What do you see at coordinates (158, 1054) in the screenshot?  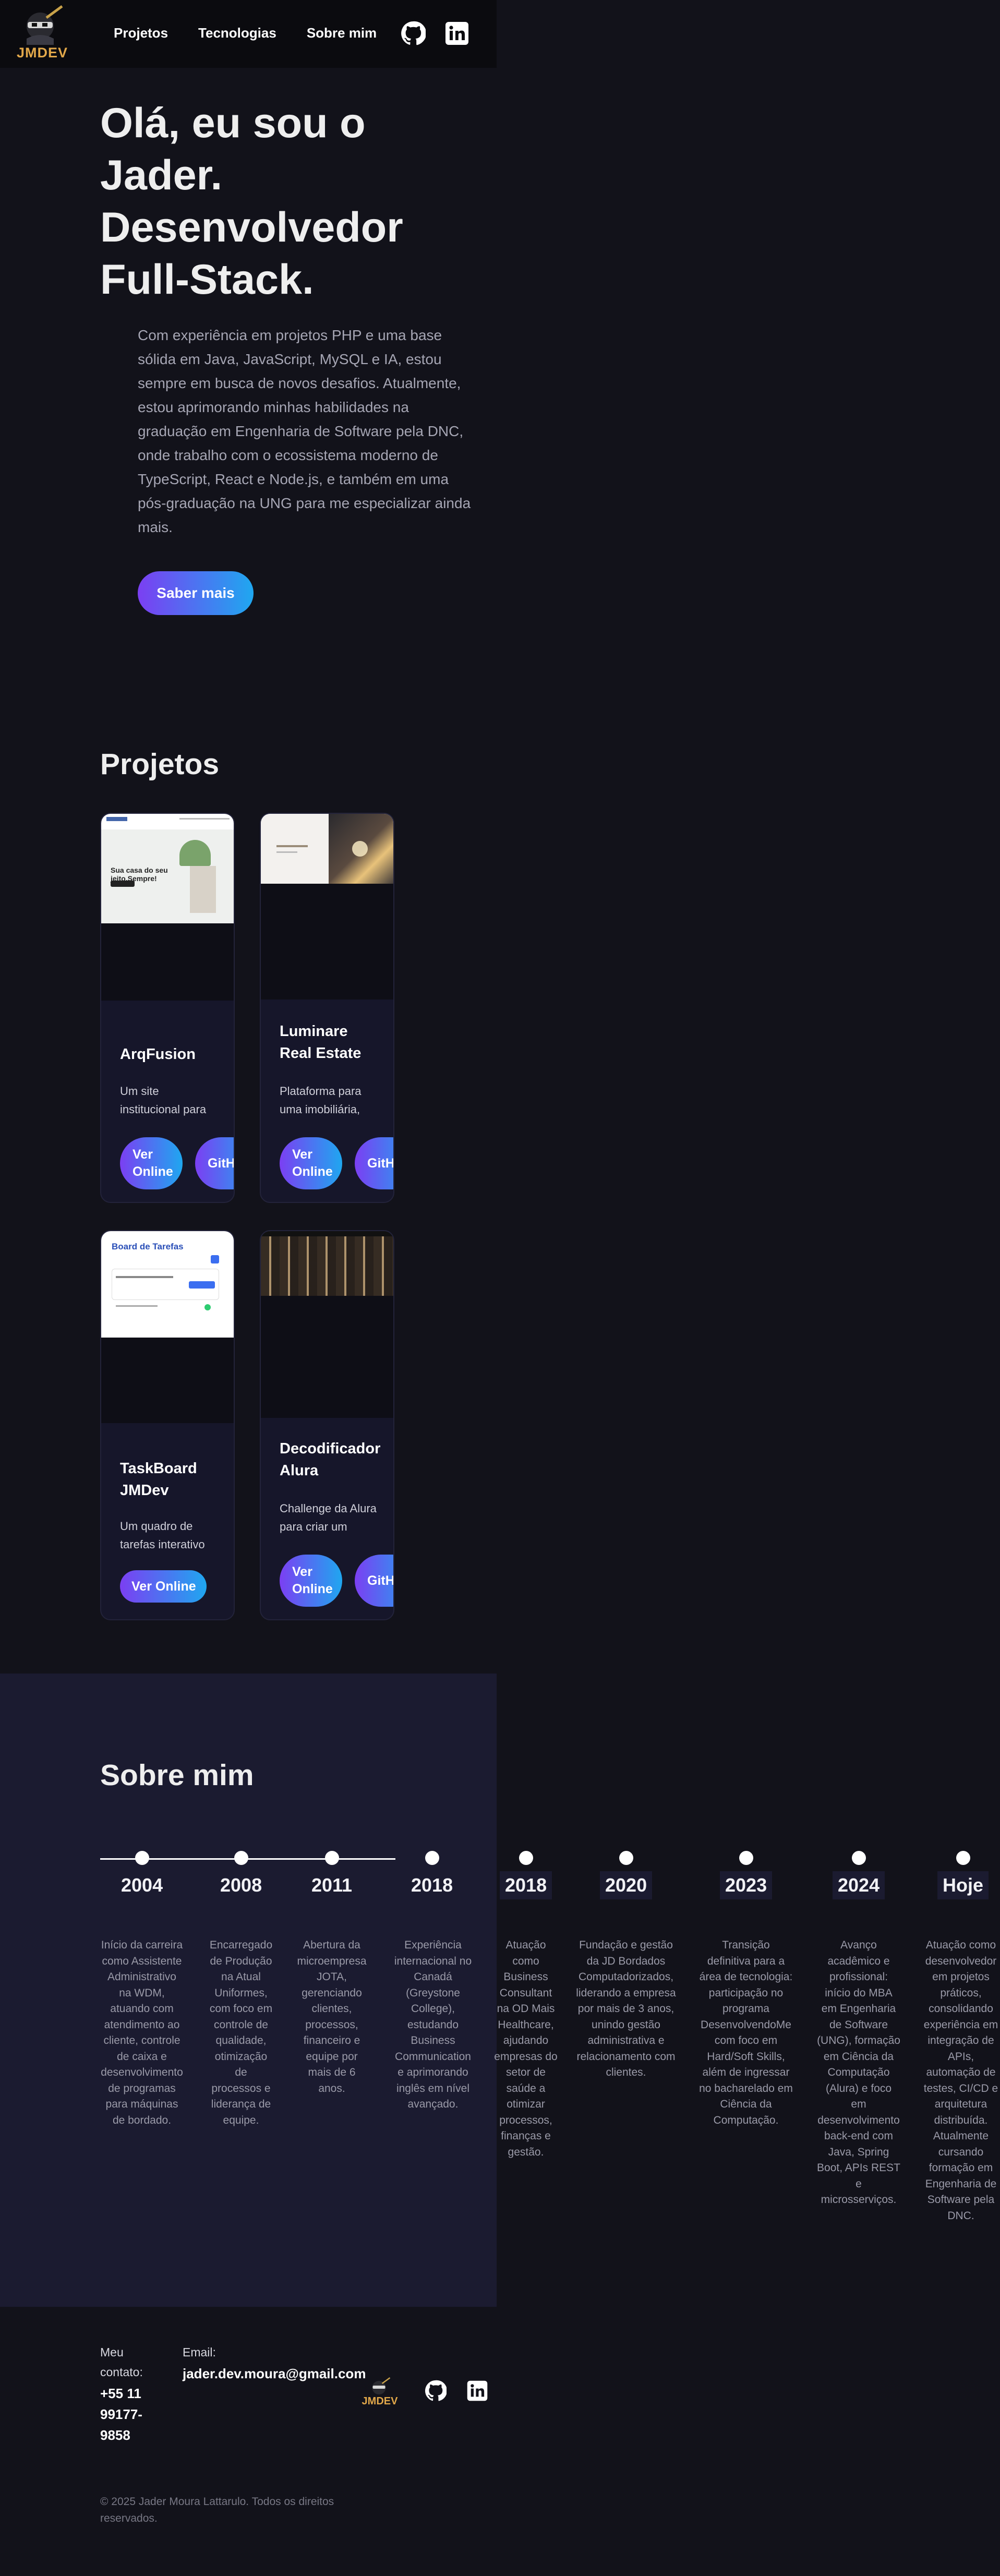 I see `project-title: ArqFusion` at bounding box center [158, 1054].